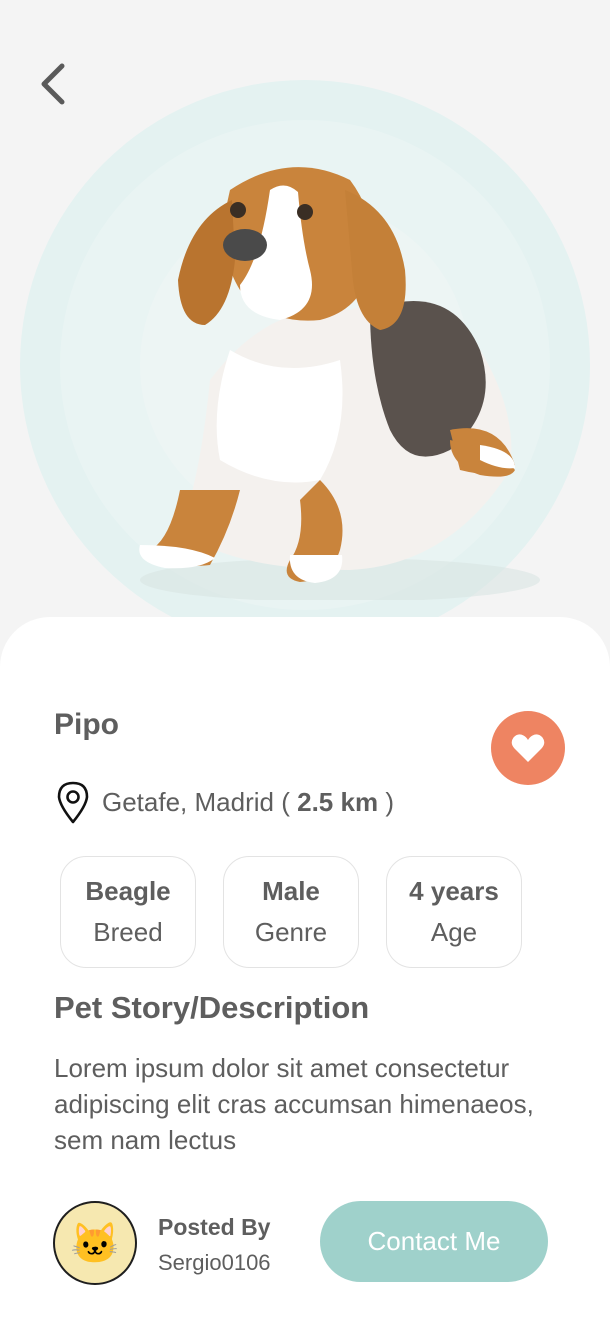  I want to click on location-close-paren: ), so click(389, 801).